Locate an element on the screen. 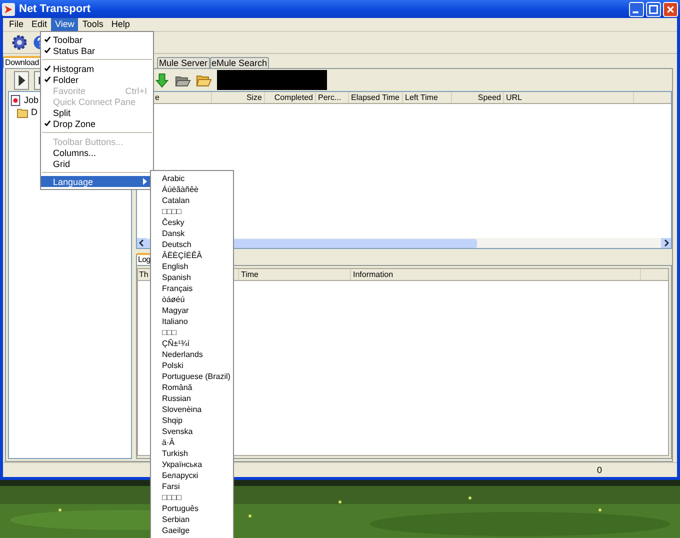  menu-item: Drop Zone is located at coordinates (97, 123).